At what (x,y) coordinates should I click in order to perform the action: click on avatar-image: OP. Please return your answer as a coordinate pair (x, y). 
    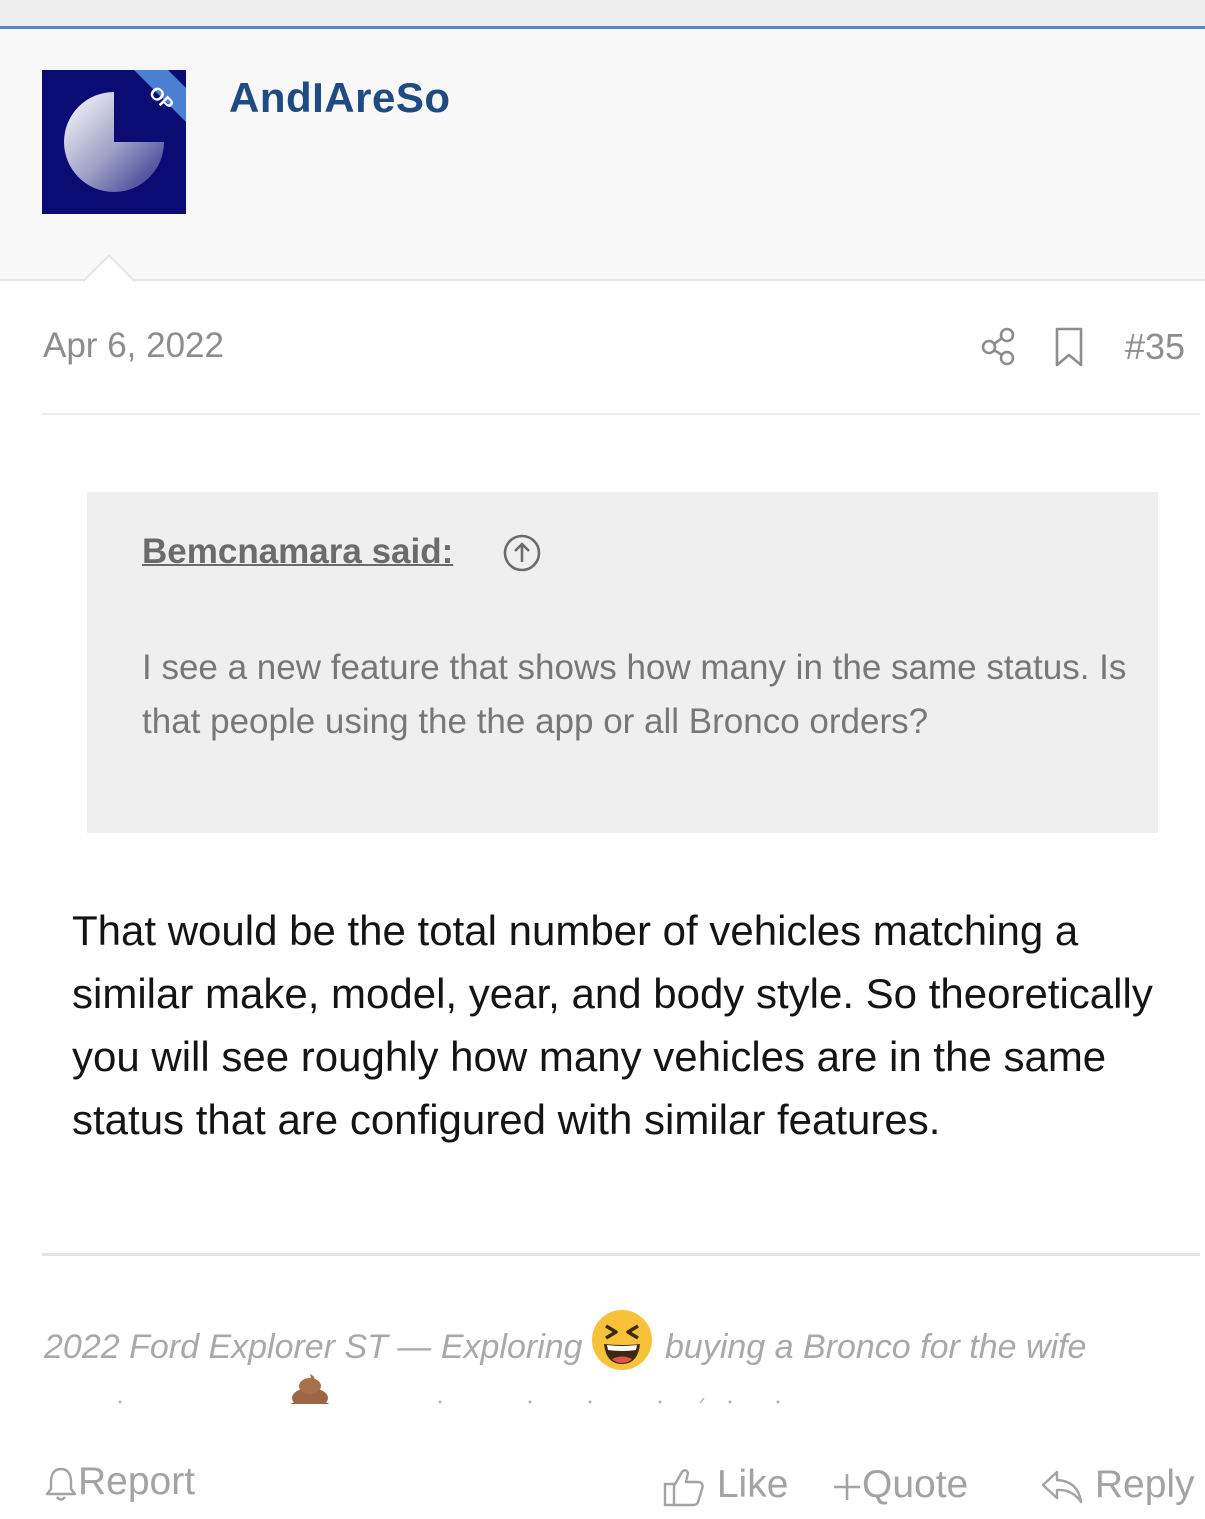
    Looking at the image, I should click on (114, 142).